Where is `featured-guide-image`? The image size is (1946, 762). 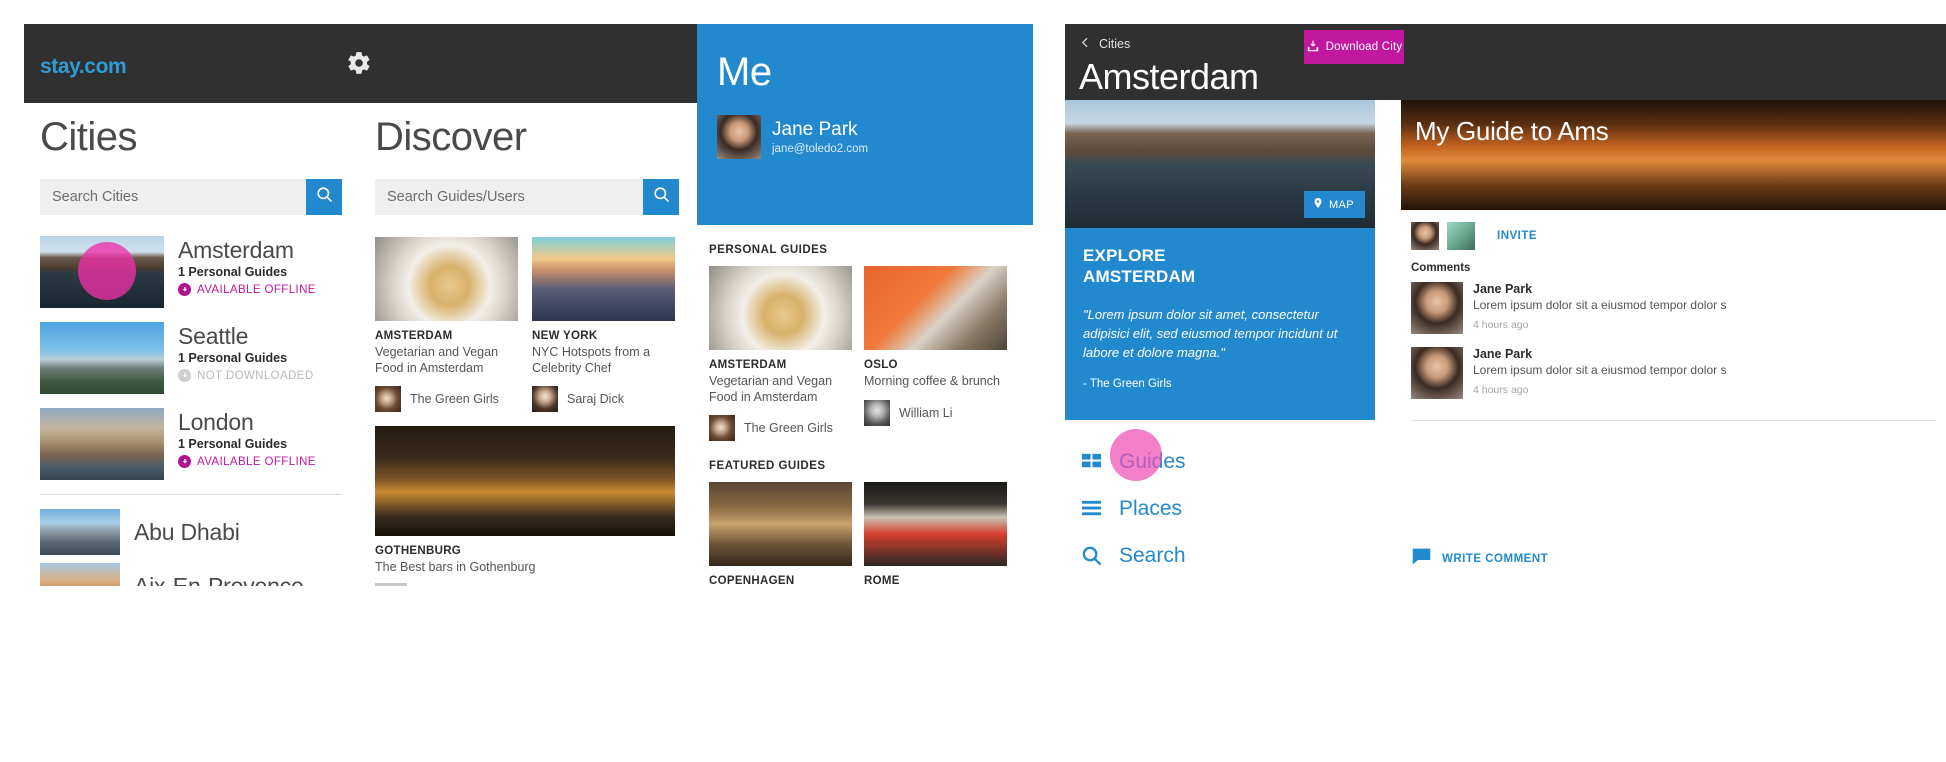 featured-guide-image is located at coordinates (525, 481).